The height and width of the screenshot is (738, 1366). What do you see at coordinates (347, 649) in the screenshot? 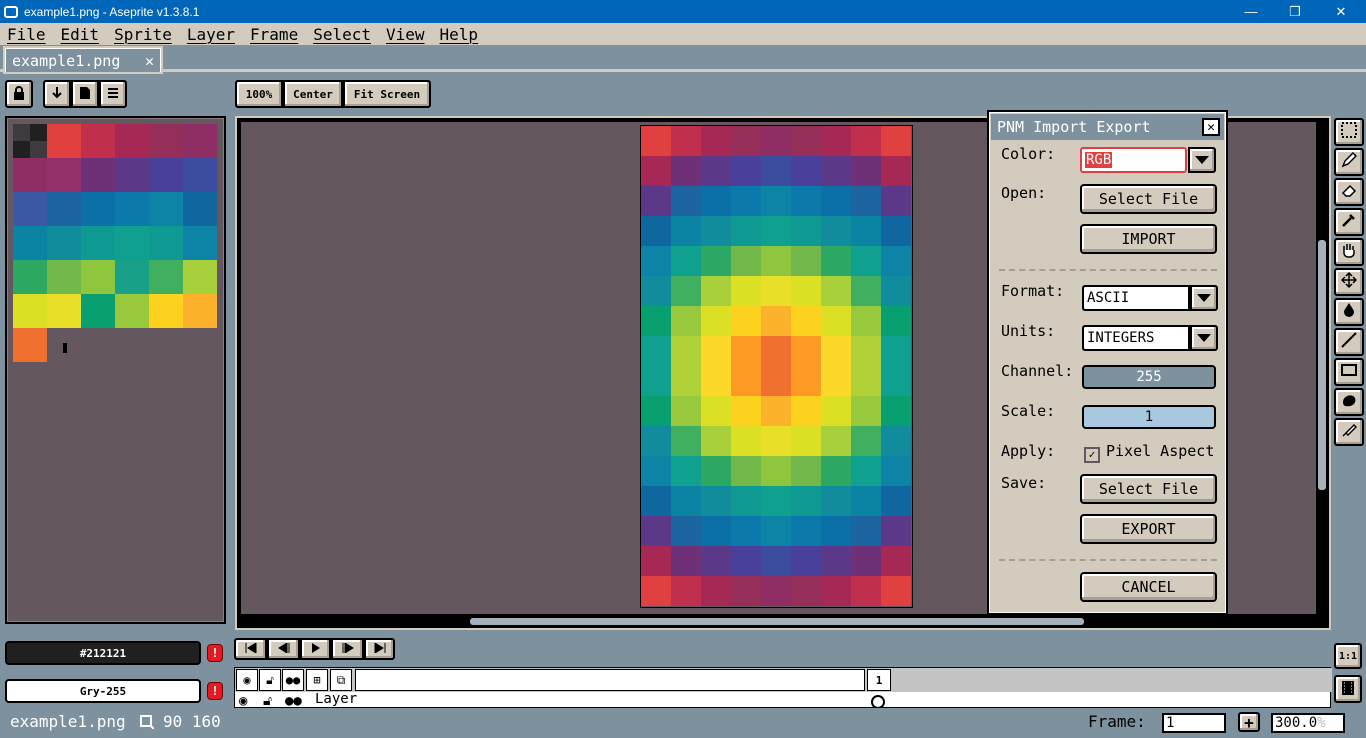
I see `next-frame-button` at bounding box center [347, 649].